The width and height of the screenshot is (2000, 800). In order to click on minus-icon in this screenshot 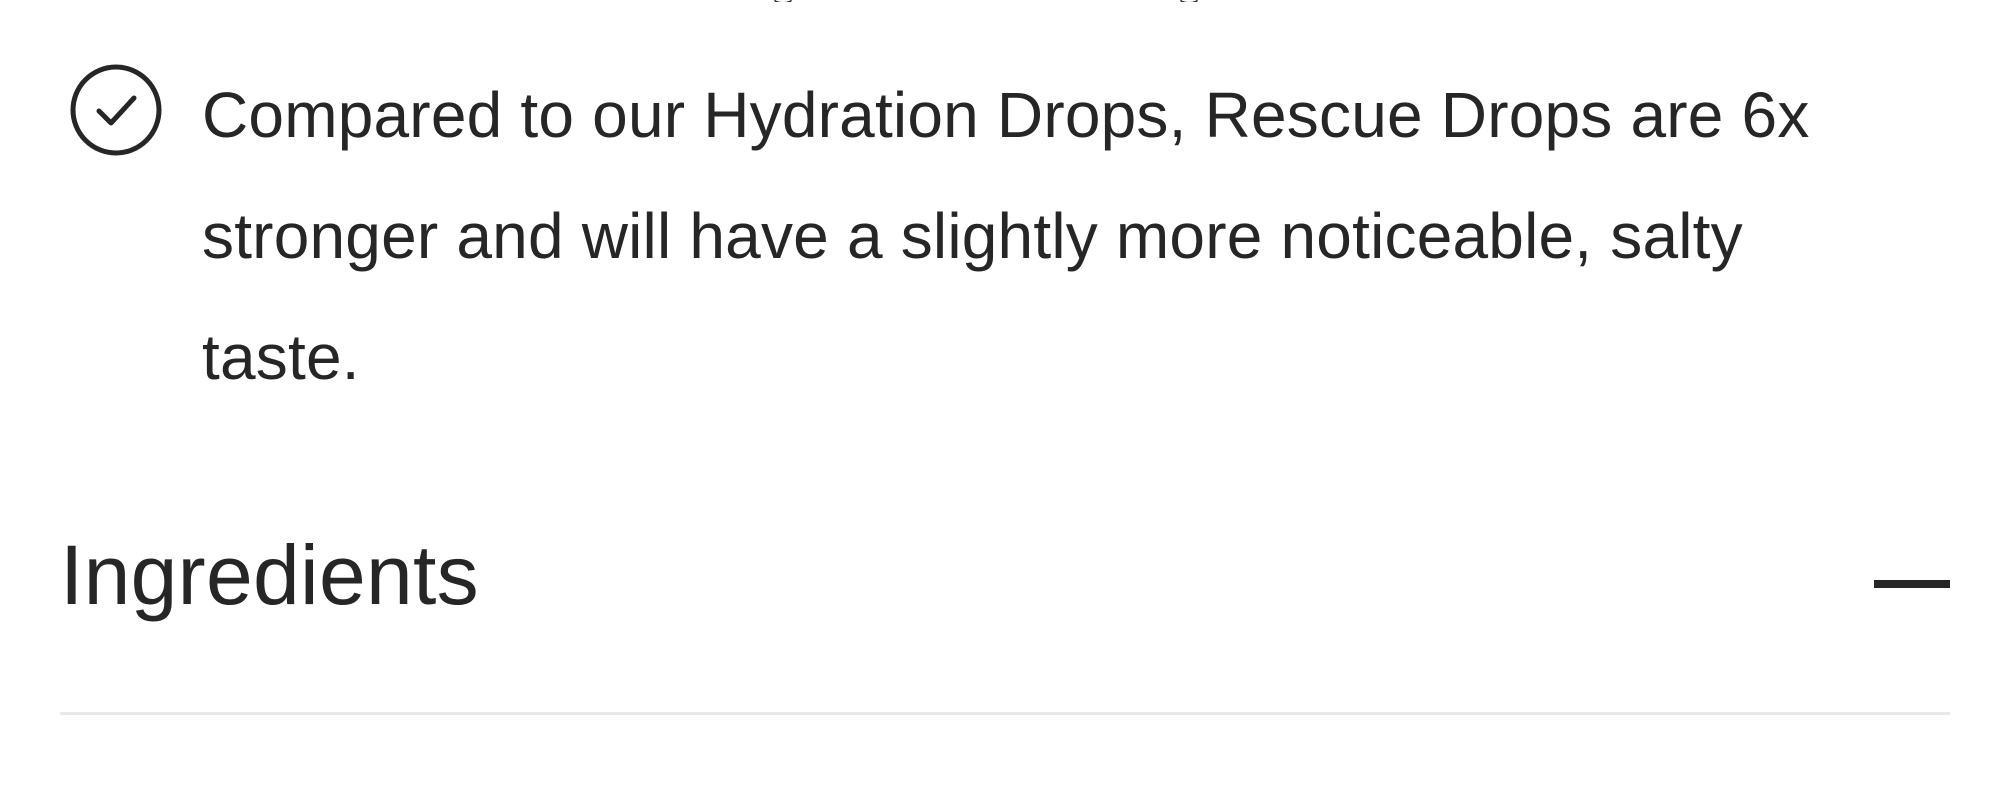, I will do `click(1912, 584)`.